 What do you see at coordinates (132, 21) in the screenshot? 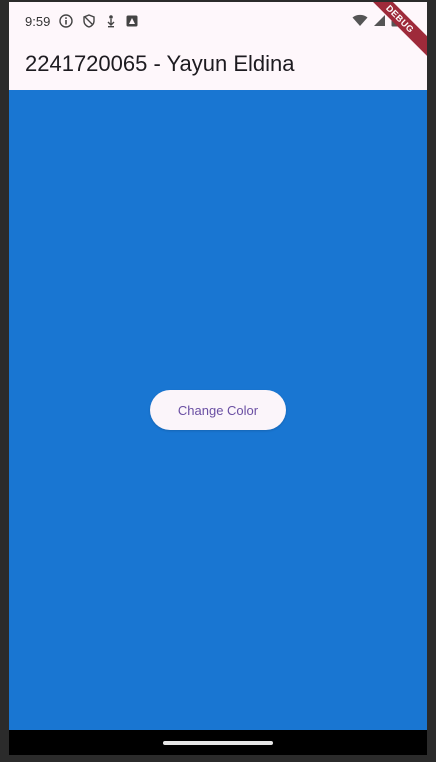
I see `app-icon` at bounding box center [132, 21].